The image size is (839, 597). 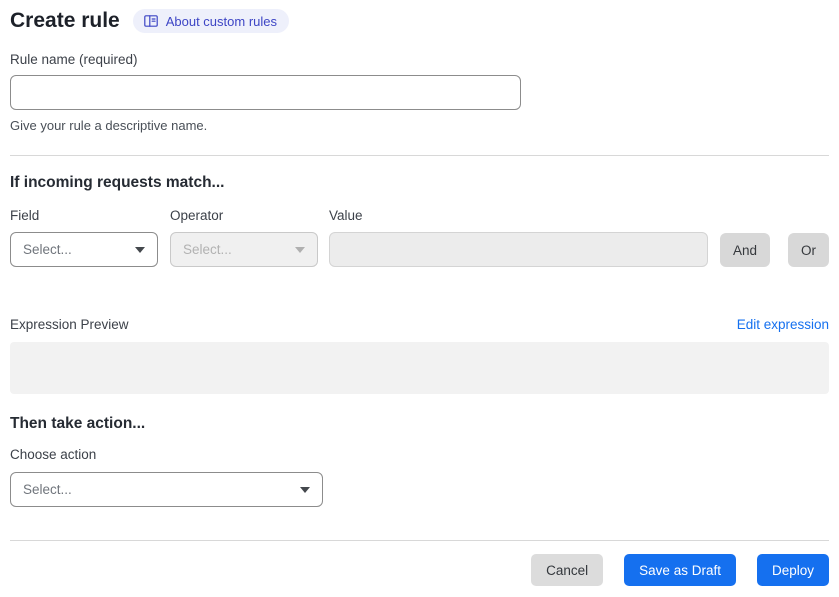 I want to click on rule-name-helper-text: Give your rule a descriptive name., so click(x=109, y=125).